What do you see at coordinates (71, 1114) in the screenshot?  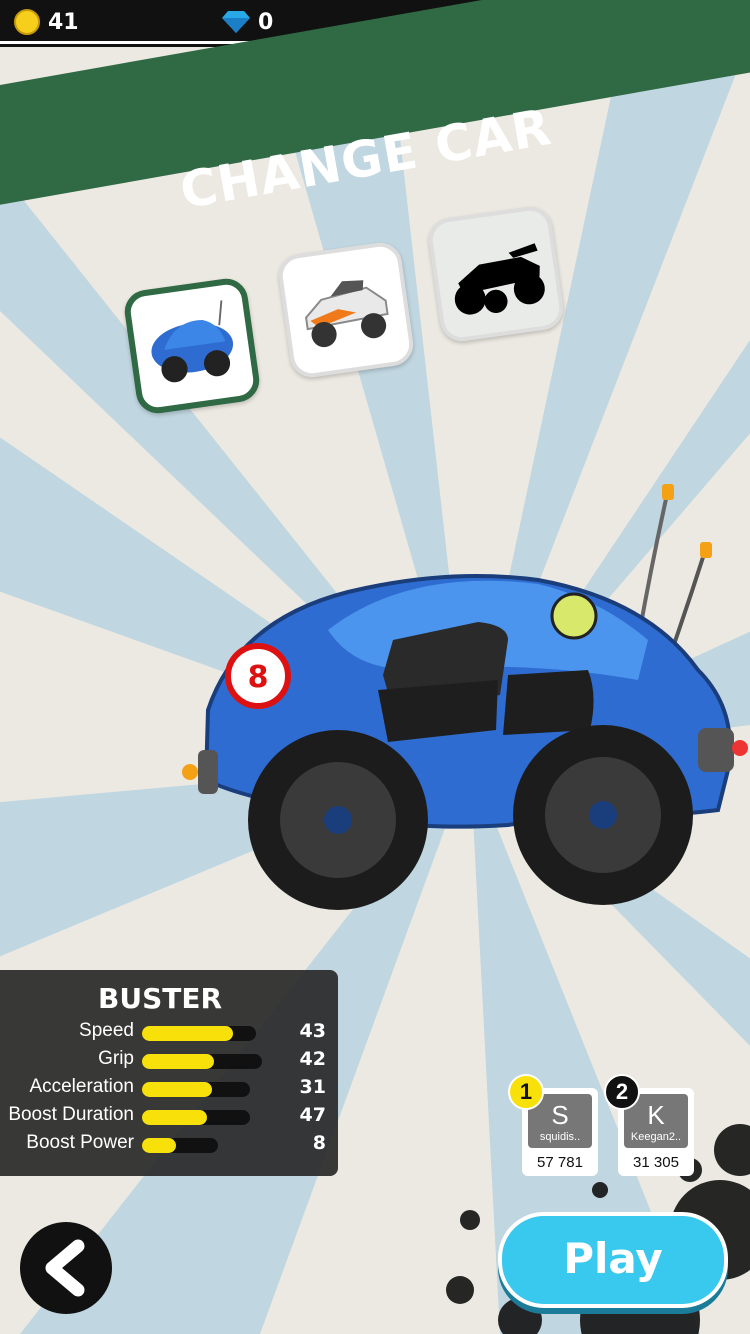 I see `stat-label: Boost Duration` at bounding box center [71, 1114].